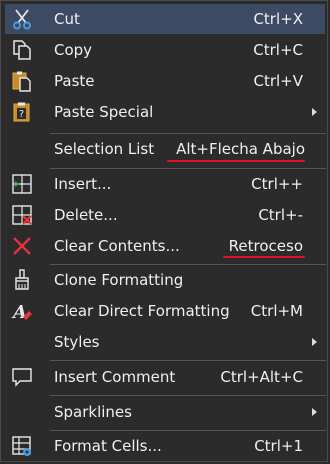 The height and width of the screenshot is (464, 330). What do you see at coordinates (240, 149) in the screenshot?
I see `shortcut-label: Alt+Flecha Abajo` at bounding box center [240, 149].